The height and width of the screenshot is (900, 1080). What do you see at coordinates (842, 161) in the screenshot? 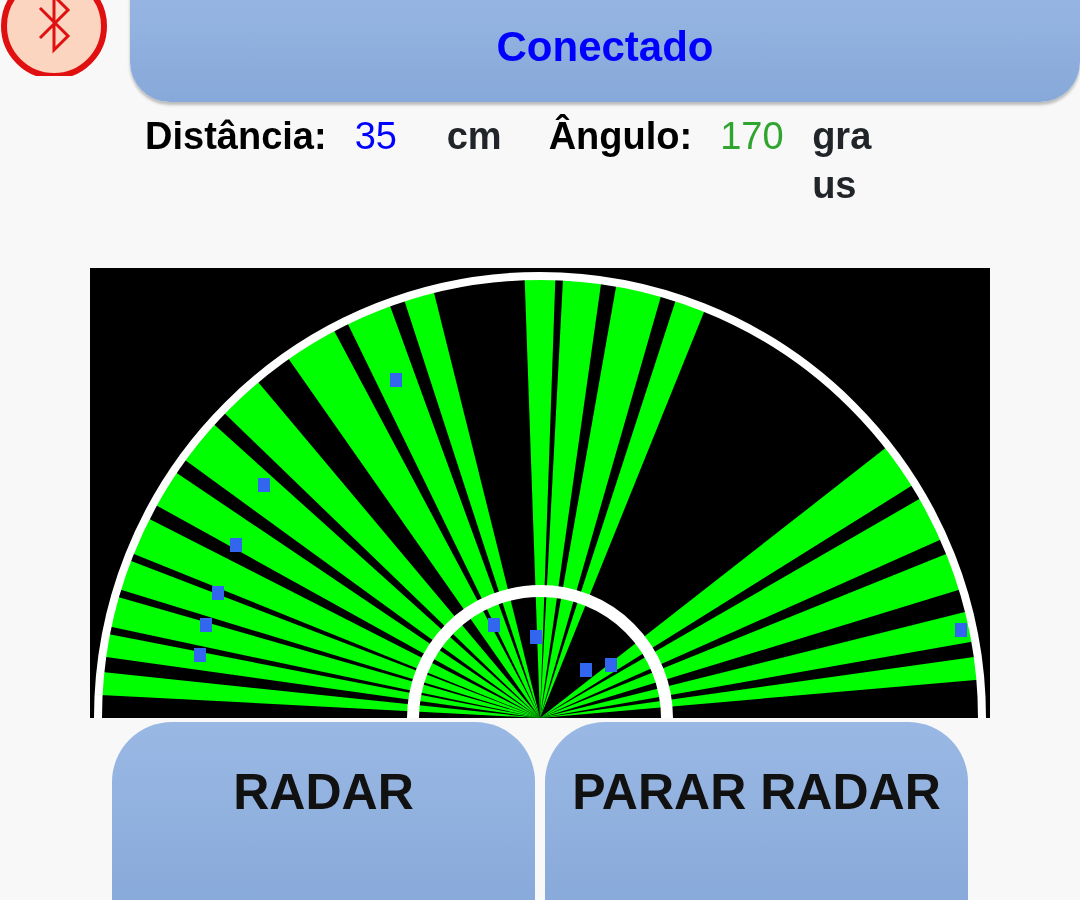
I see `unit-label: graus` at bounding box center [842, 161].